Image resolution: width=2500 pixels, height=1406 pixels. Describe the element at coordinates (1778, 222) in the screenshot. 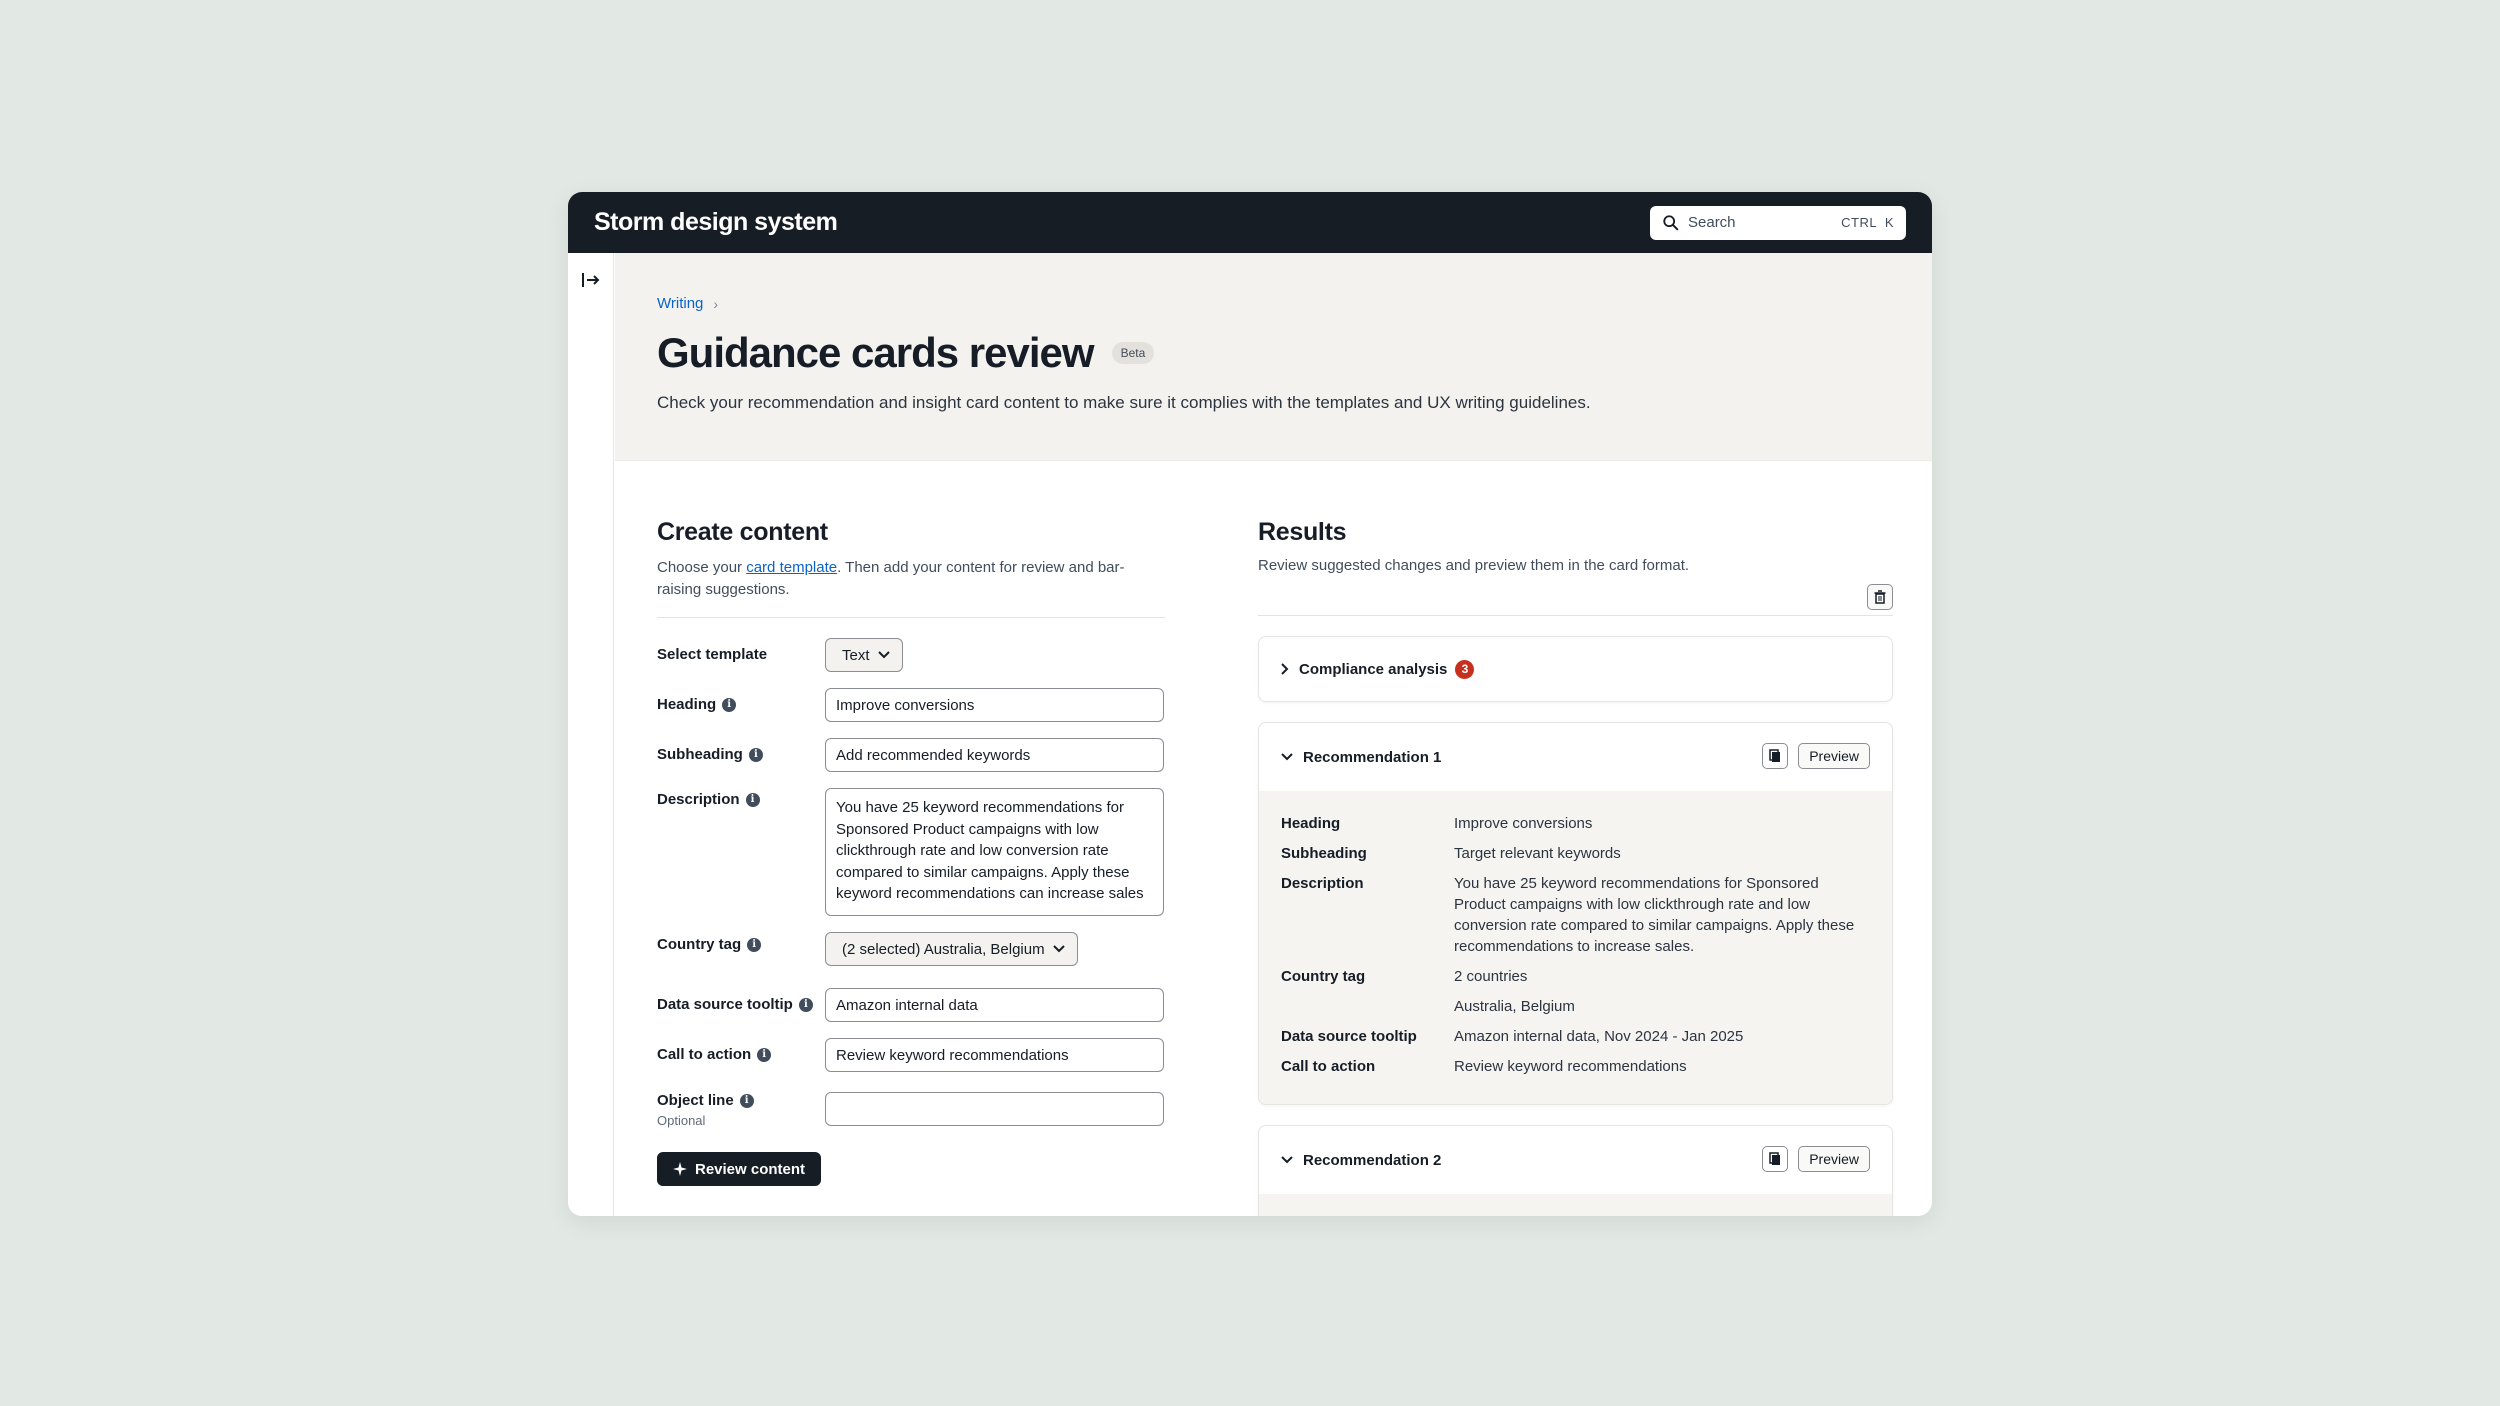

I see `search-input: Search CTRL K` at that location.